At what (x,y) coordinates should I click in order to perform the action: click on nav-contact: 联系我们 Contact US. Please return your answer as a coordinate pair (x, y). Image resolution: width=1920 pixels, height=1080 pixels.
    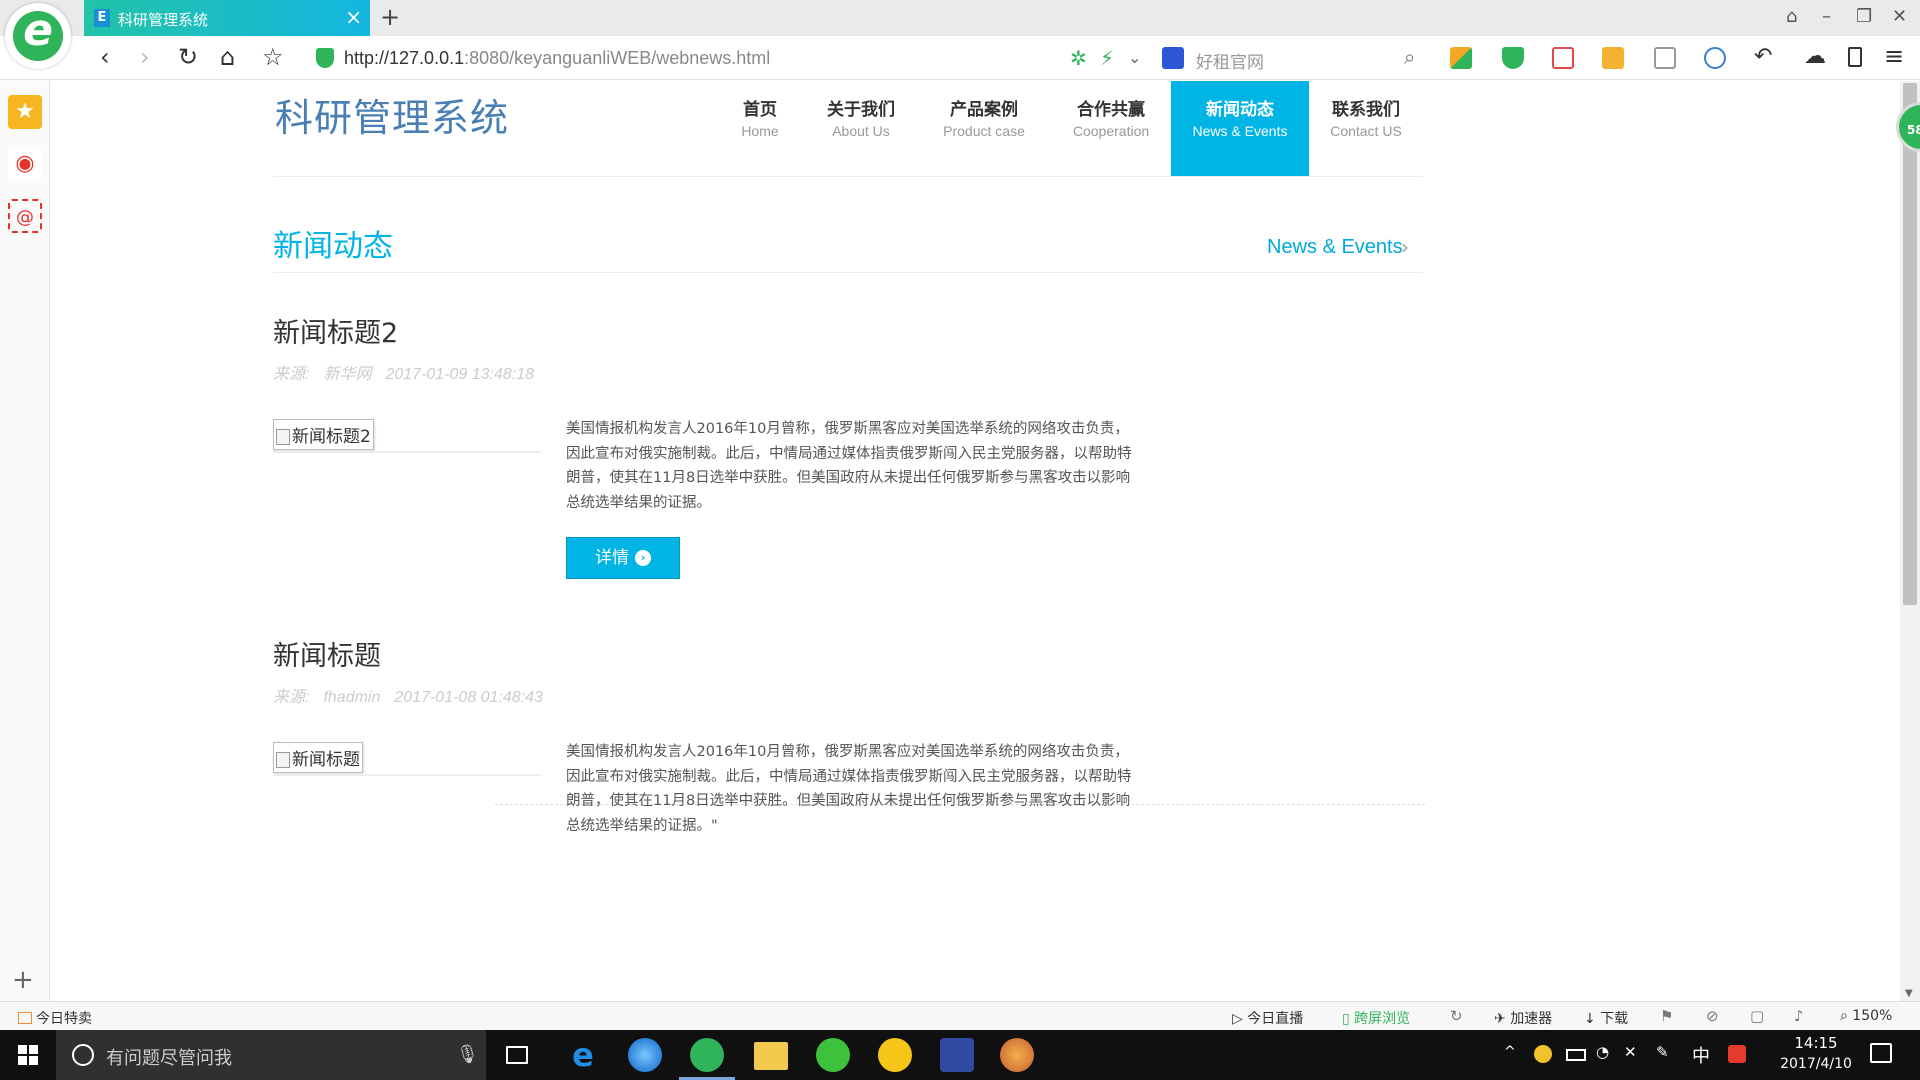
    Looking at the image, I should click on (1366, 128).